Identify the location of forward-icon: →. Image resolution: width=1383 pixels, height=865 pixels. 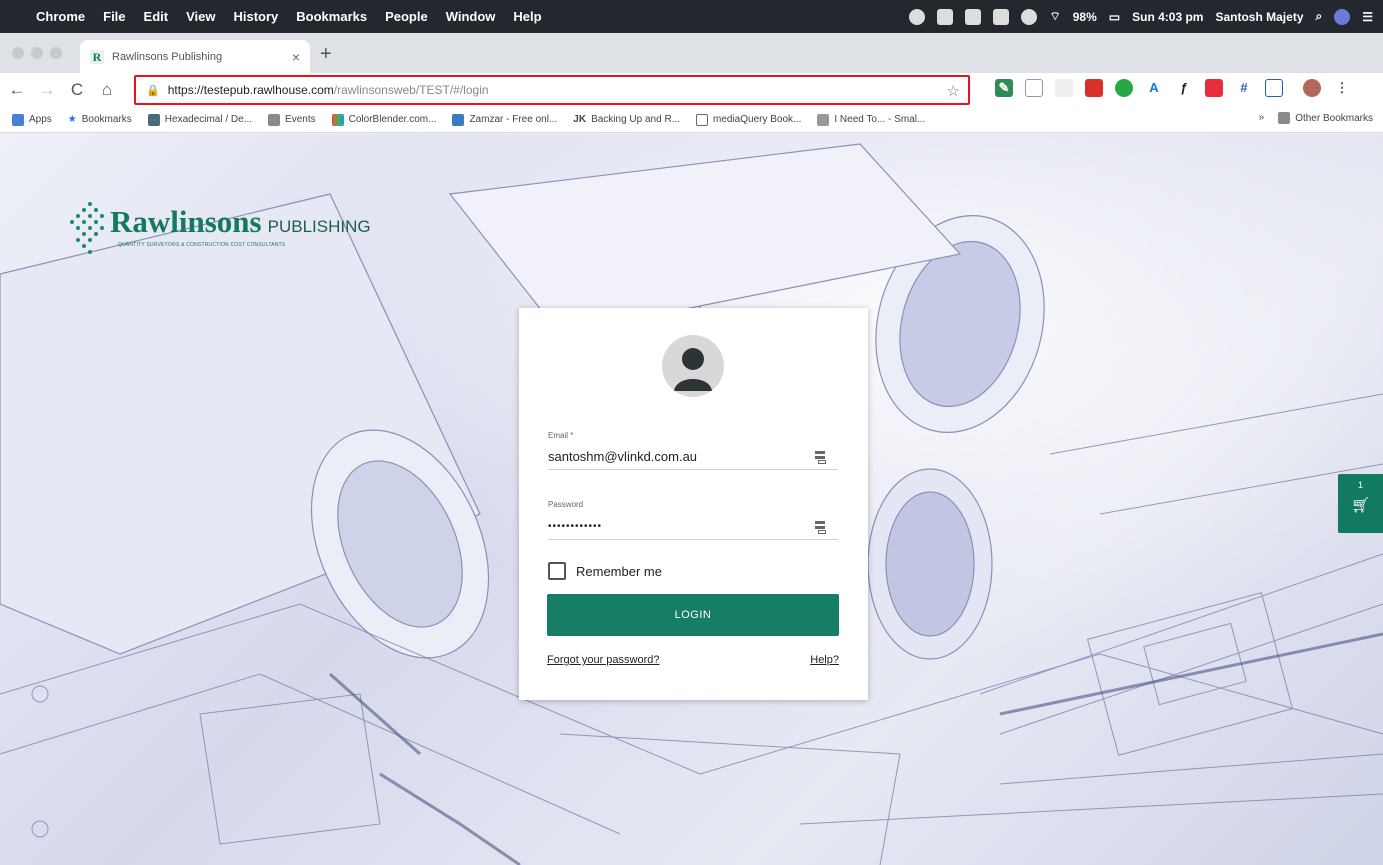
(47, 90).